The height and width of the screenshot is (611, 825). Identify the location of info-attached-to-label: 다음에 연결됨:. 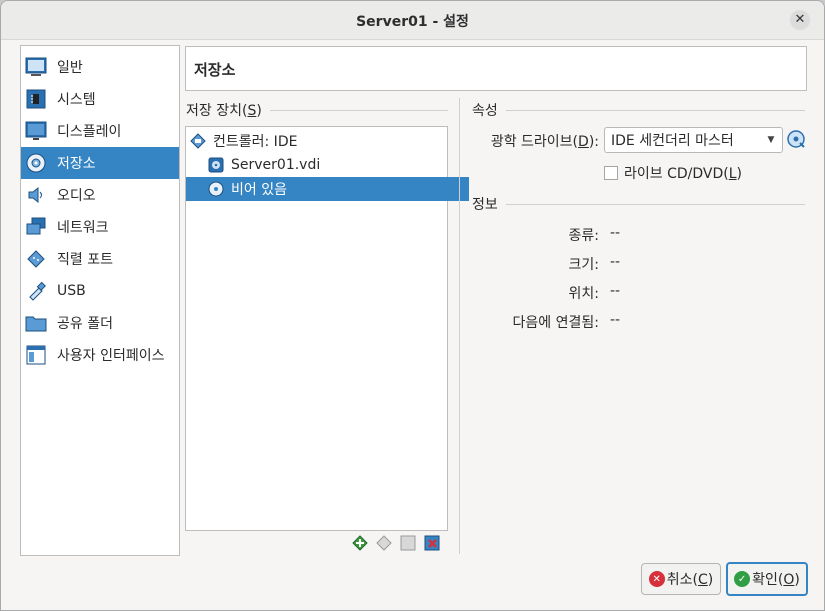
(555, 323).